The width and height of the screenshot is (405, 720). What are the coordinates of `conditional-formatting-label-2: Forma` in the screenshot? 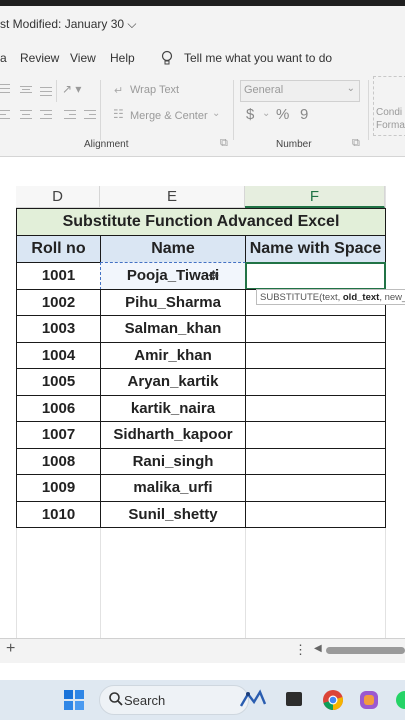 It's located at (390, 125).